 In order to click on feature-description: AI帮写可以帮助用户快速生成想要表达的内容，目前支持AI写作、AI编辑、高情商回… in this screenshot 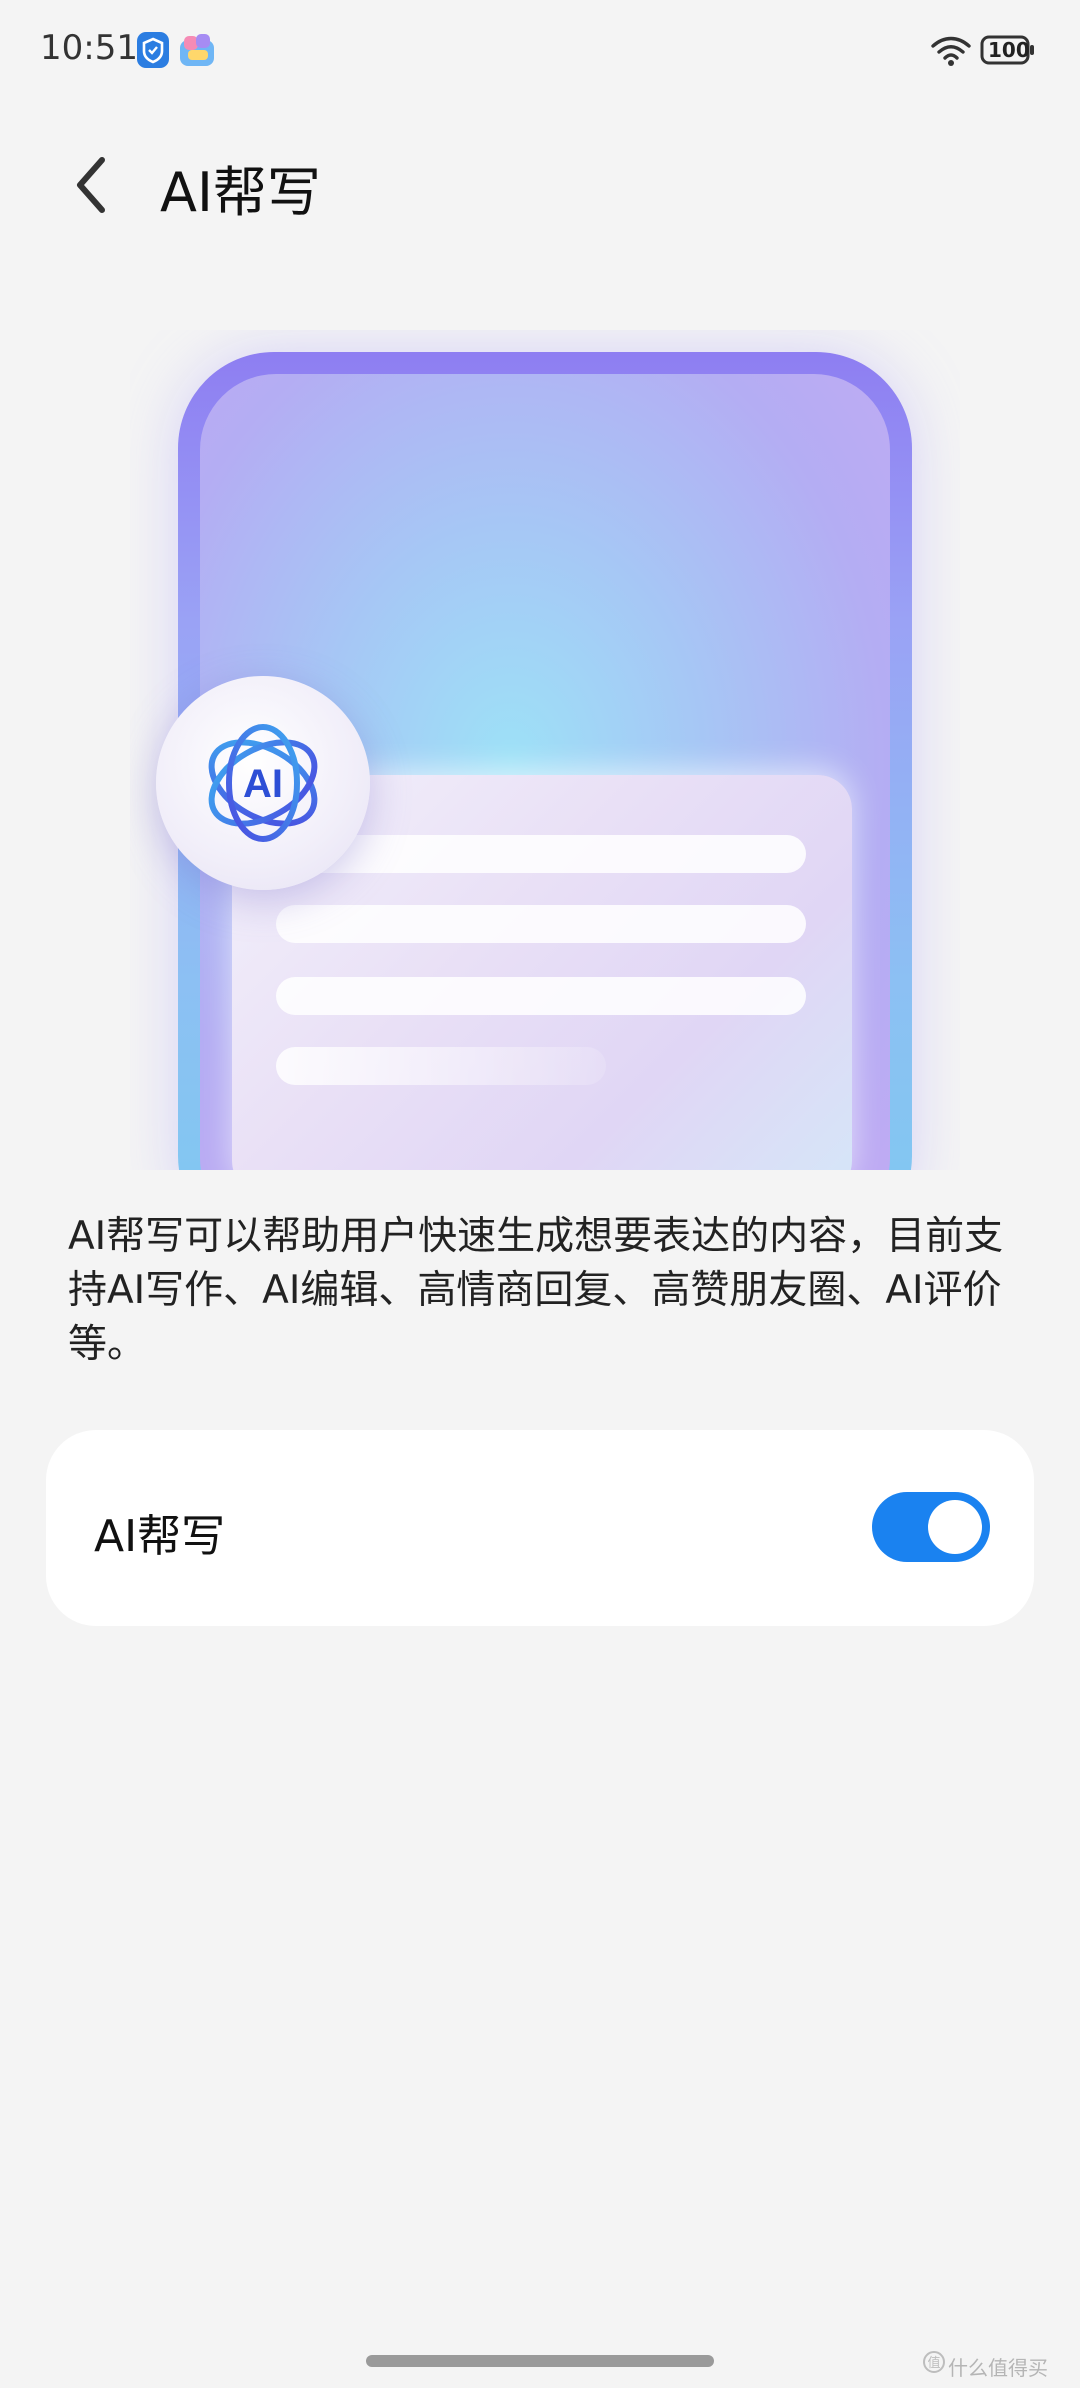, I will do `click(536, 1290)`.